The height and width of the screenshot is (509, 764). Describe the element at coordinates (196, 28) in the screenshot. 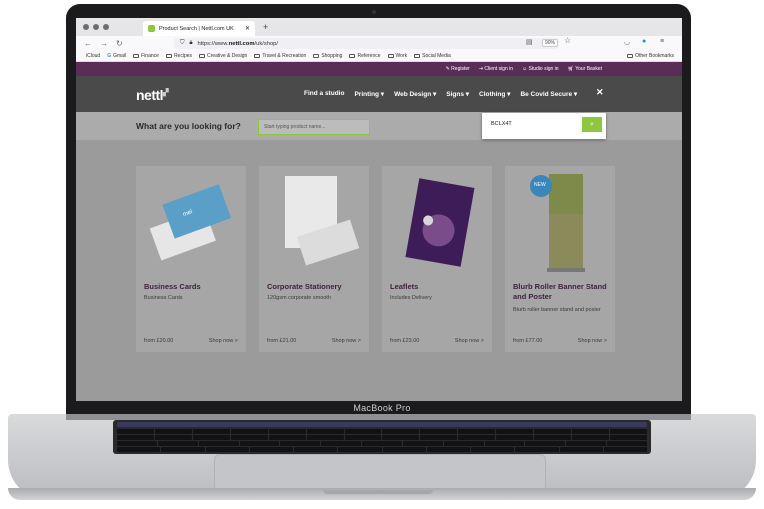

I see `tab-title: Product Search | Nettl.com UK` at that location.